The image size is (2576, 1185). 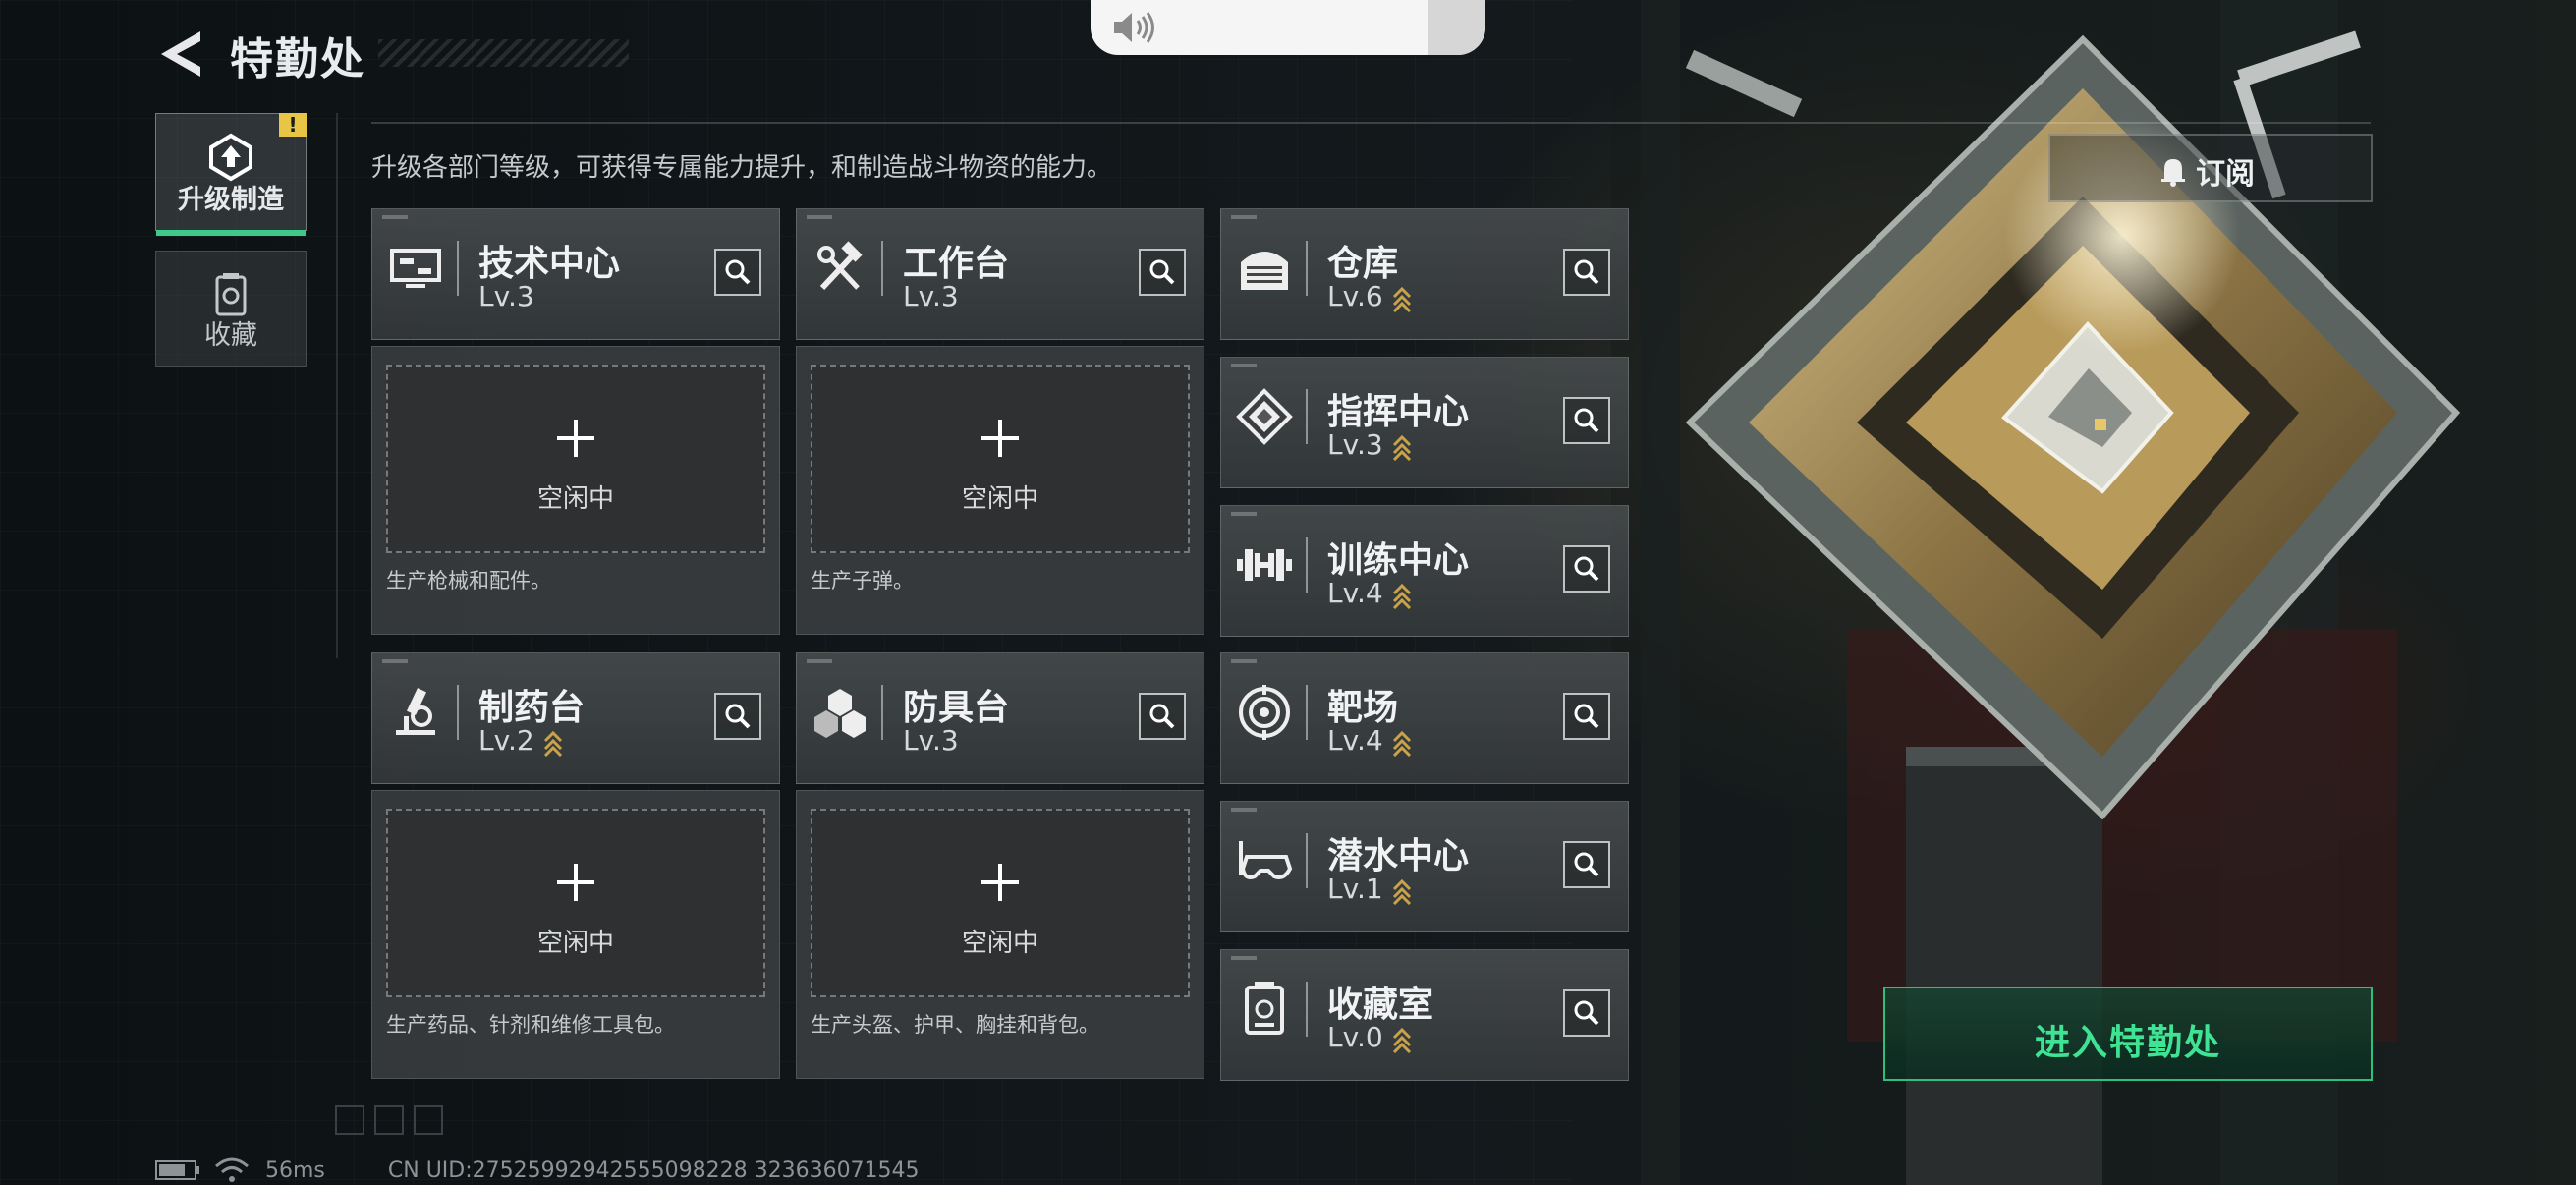 I want to click on warehouse-icon, so click(x=1264, y=271).